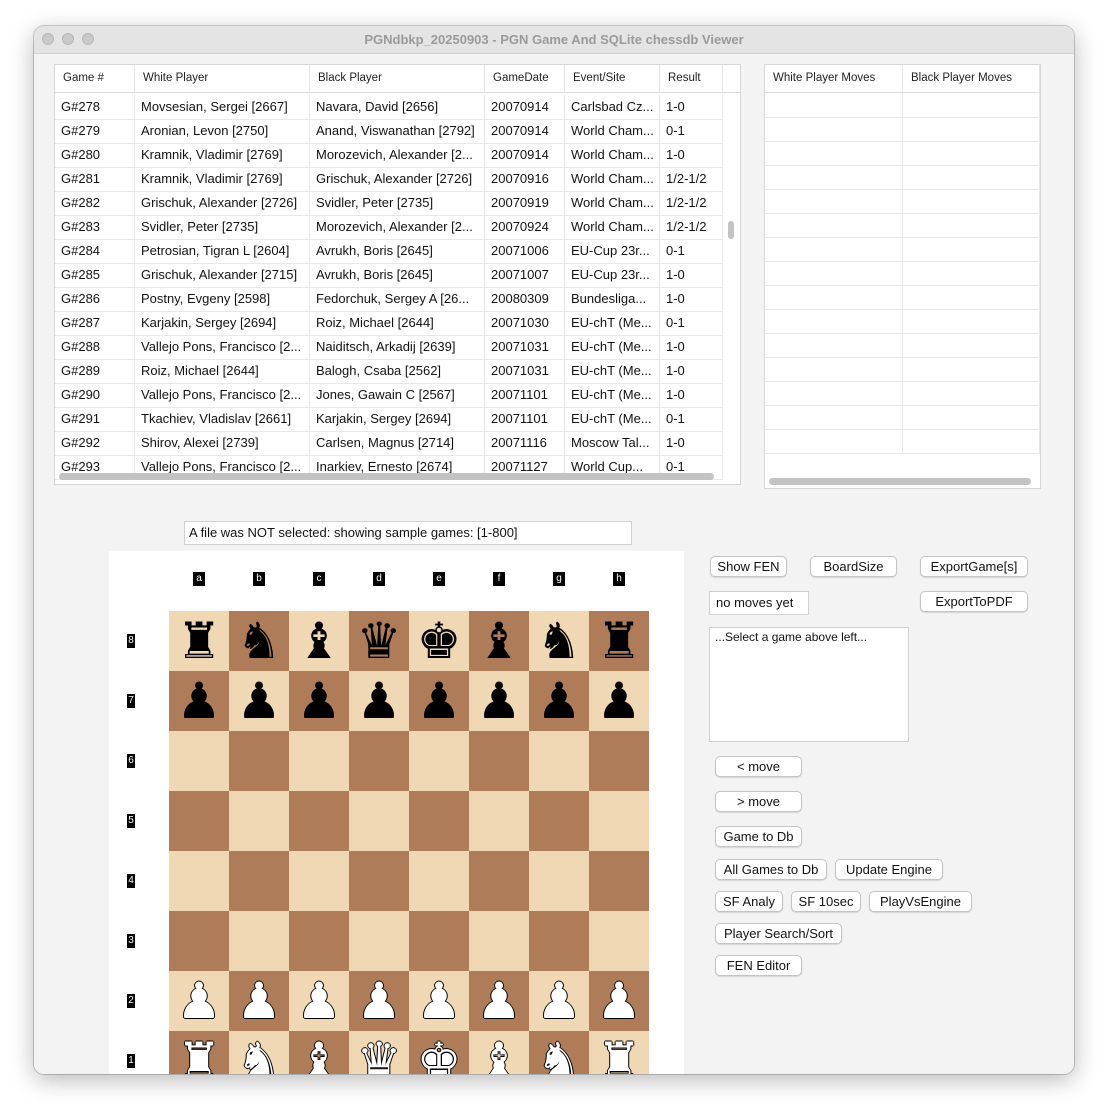 The width and height of the screenshot is (1108, 1116). I want to click on previous-move-button: < move, so click(758, 766).